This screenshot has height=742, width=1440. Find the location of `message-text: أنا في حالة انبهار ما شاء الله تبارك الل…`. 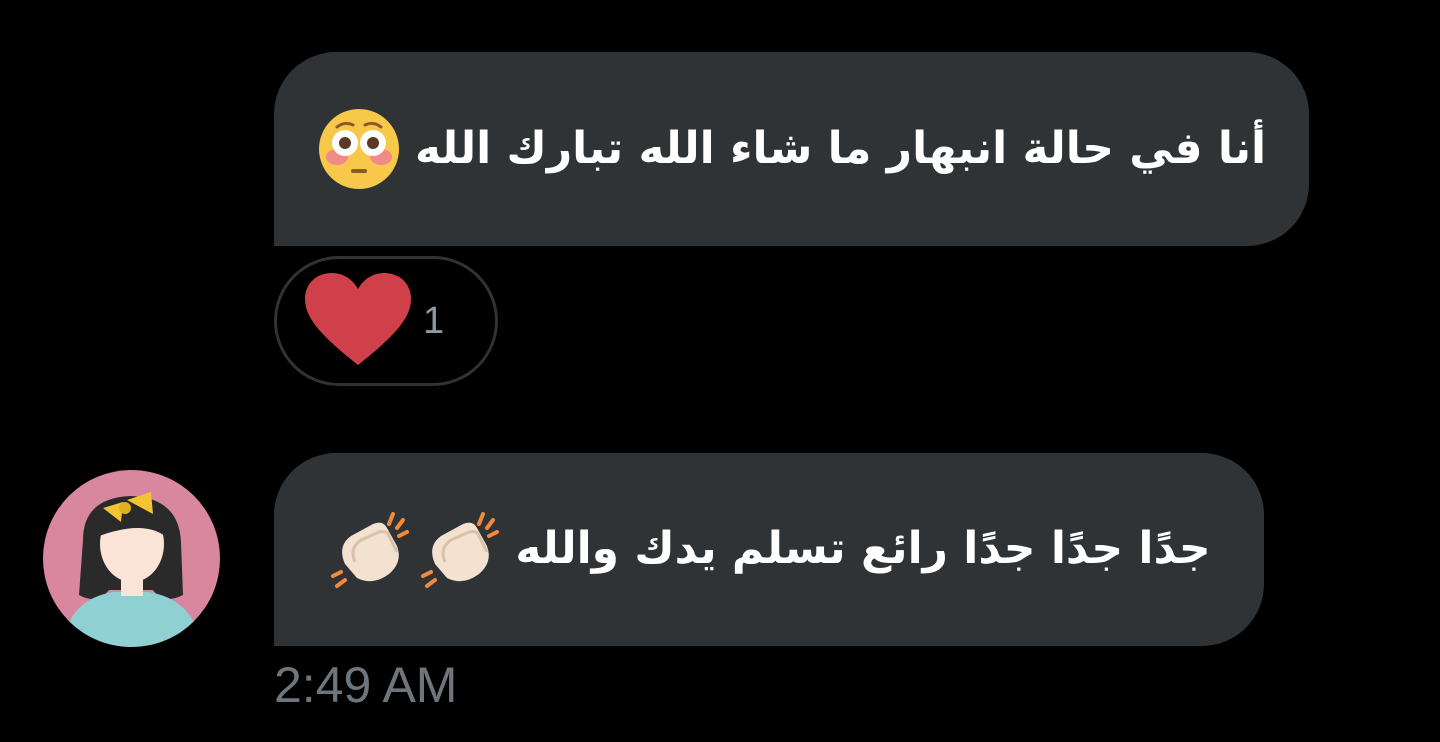

message-text: أنا في حالة انبهار ما شاء الله تبارك الل… is located at coordinates (840, 148).